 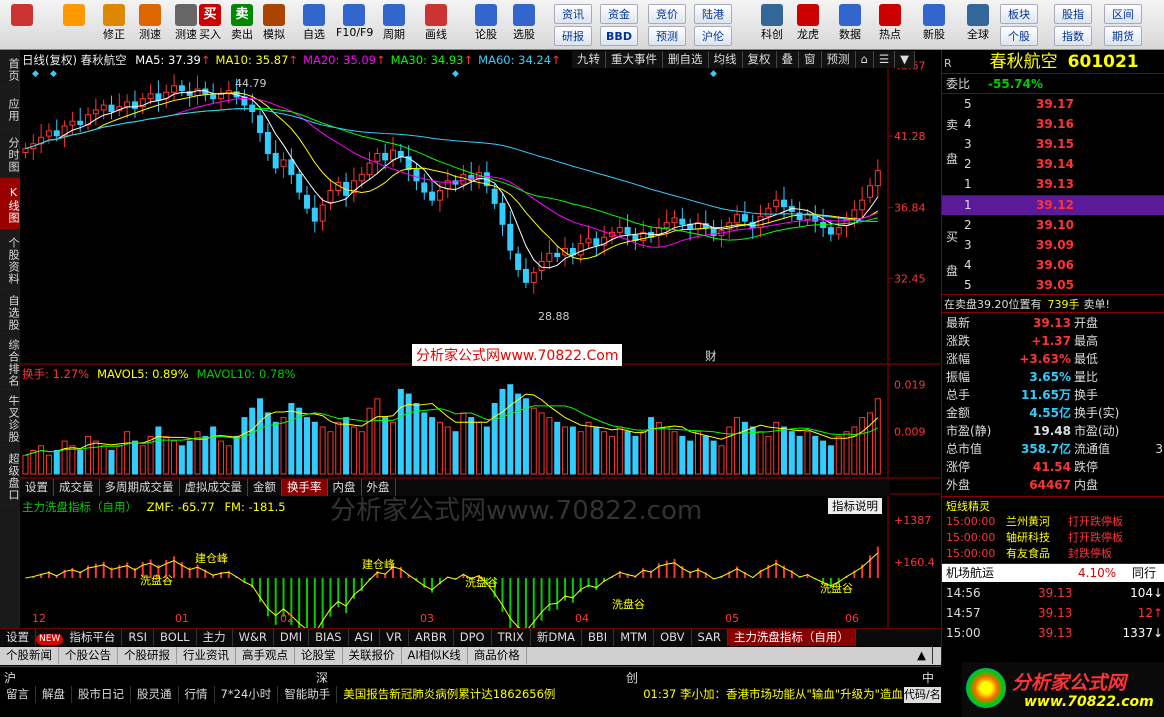 What do you see at coordinates (486, 25) in the screenshot?
I see `forum-tool-button: 论股` at bounding box center [486, 25].